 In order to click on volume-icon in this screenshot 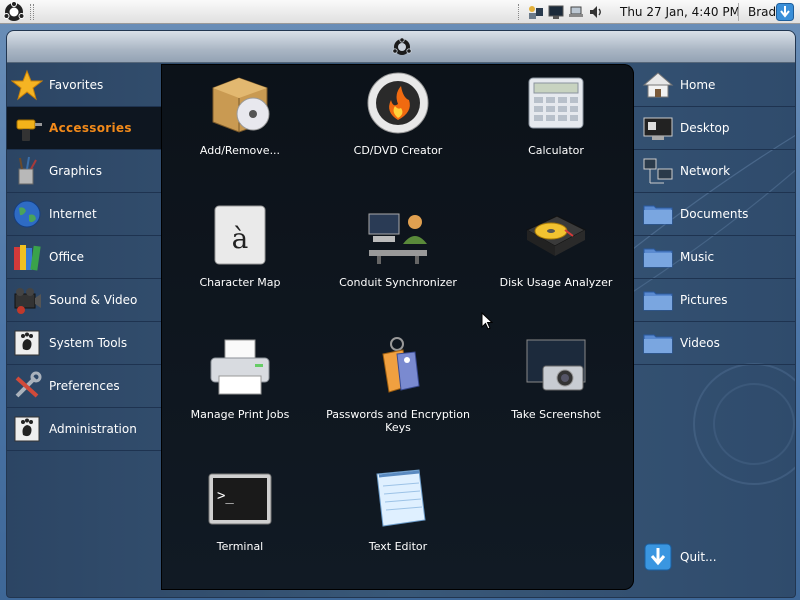, I will do `click(596, 12)`.